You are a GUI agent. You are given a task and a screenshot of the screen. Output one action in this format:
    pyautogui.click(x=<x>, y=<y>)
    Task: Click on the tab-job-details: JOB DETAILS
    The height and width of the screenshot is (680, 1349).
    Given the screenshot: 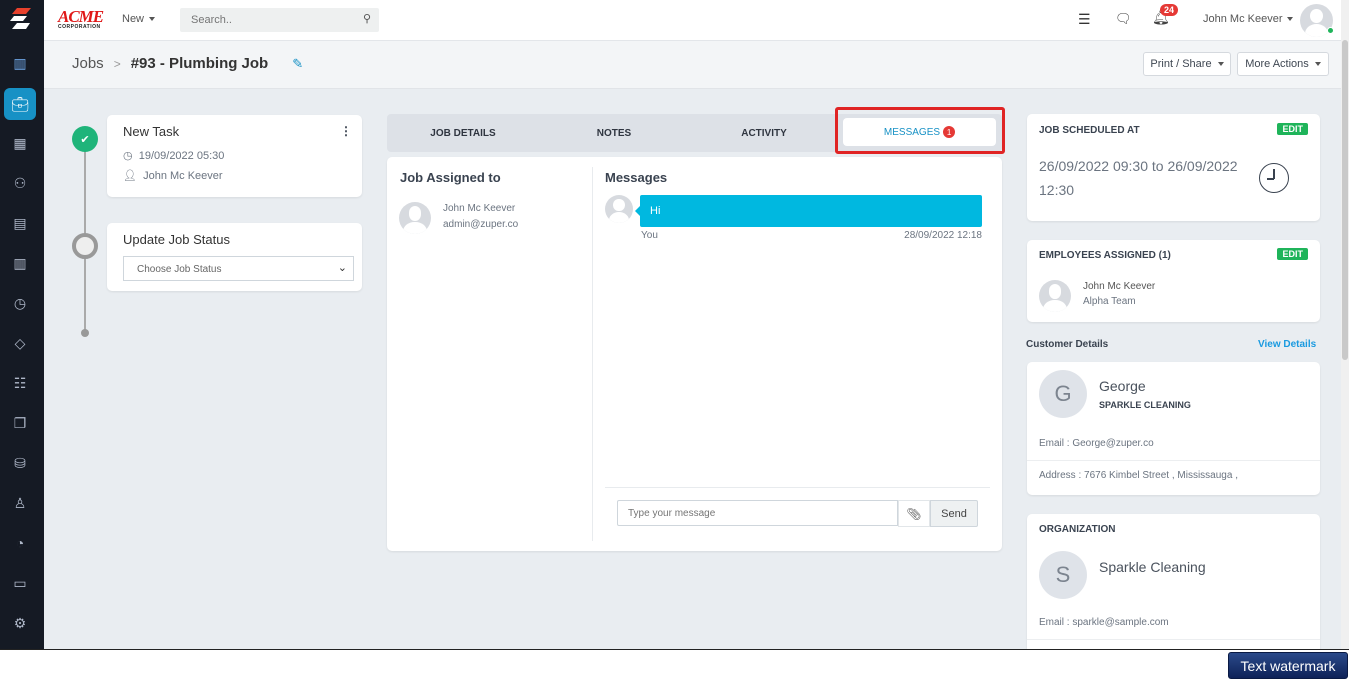 What is the action you would take?
    pyautogui.click(x=463, y=133)
    